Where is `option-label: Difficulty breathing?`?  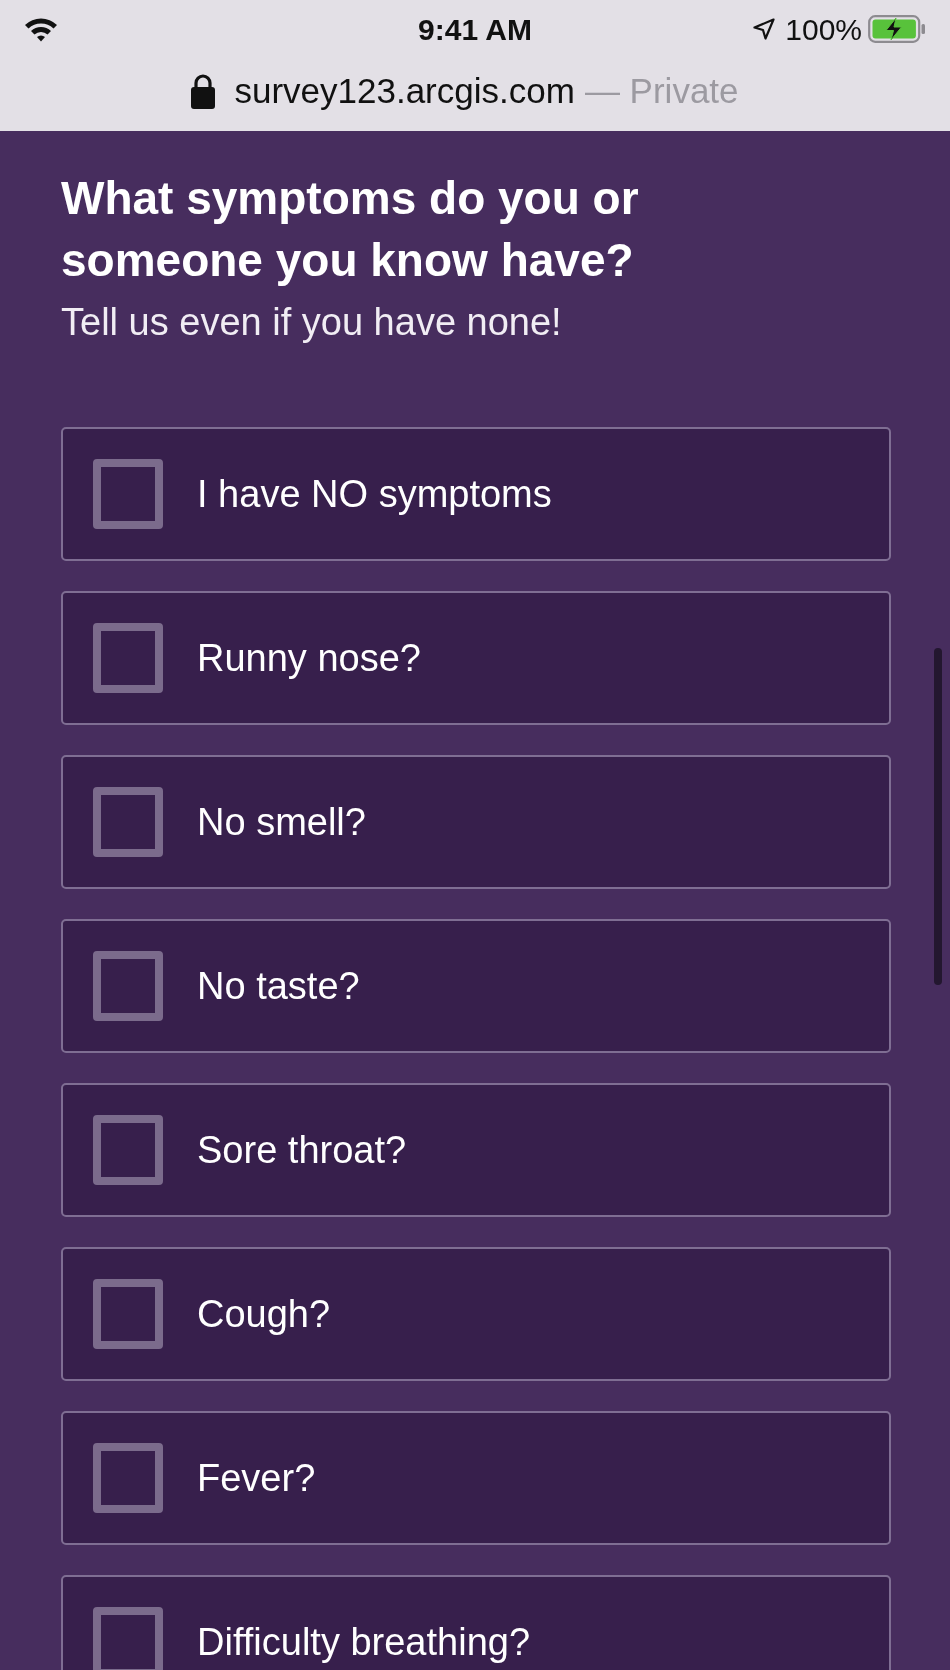
option-label: Difficulty breathing? is located at coordinates (364, 1642).